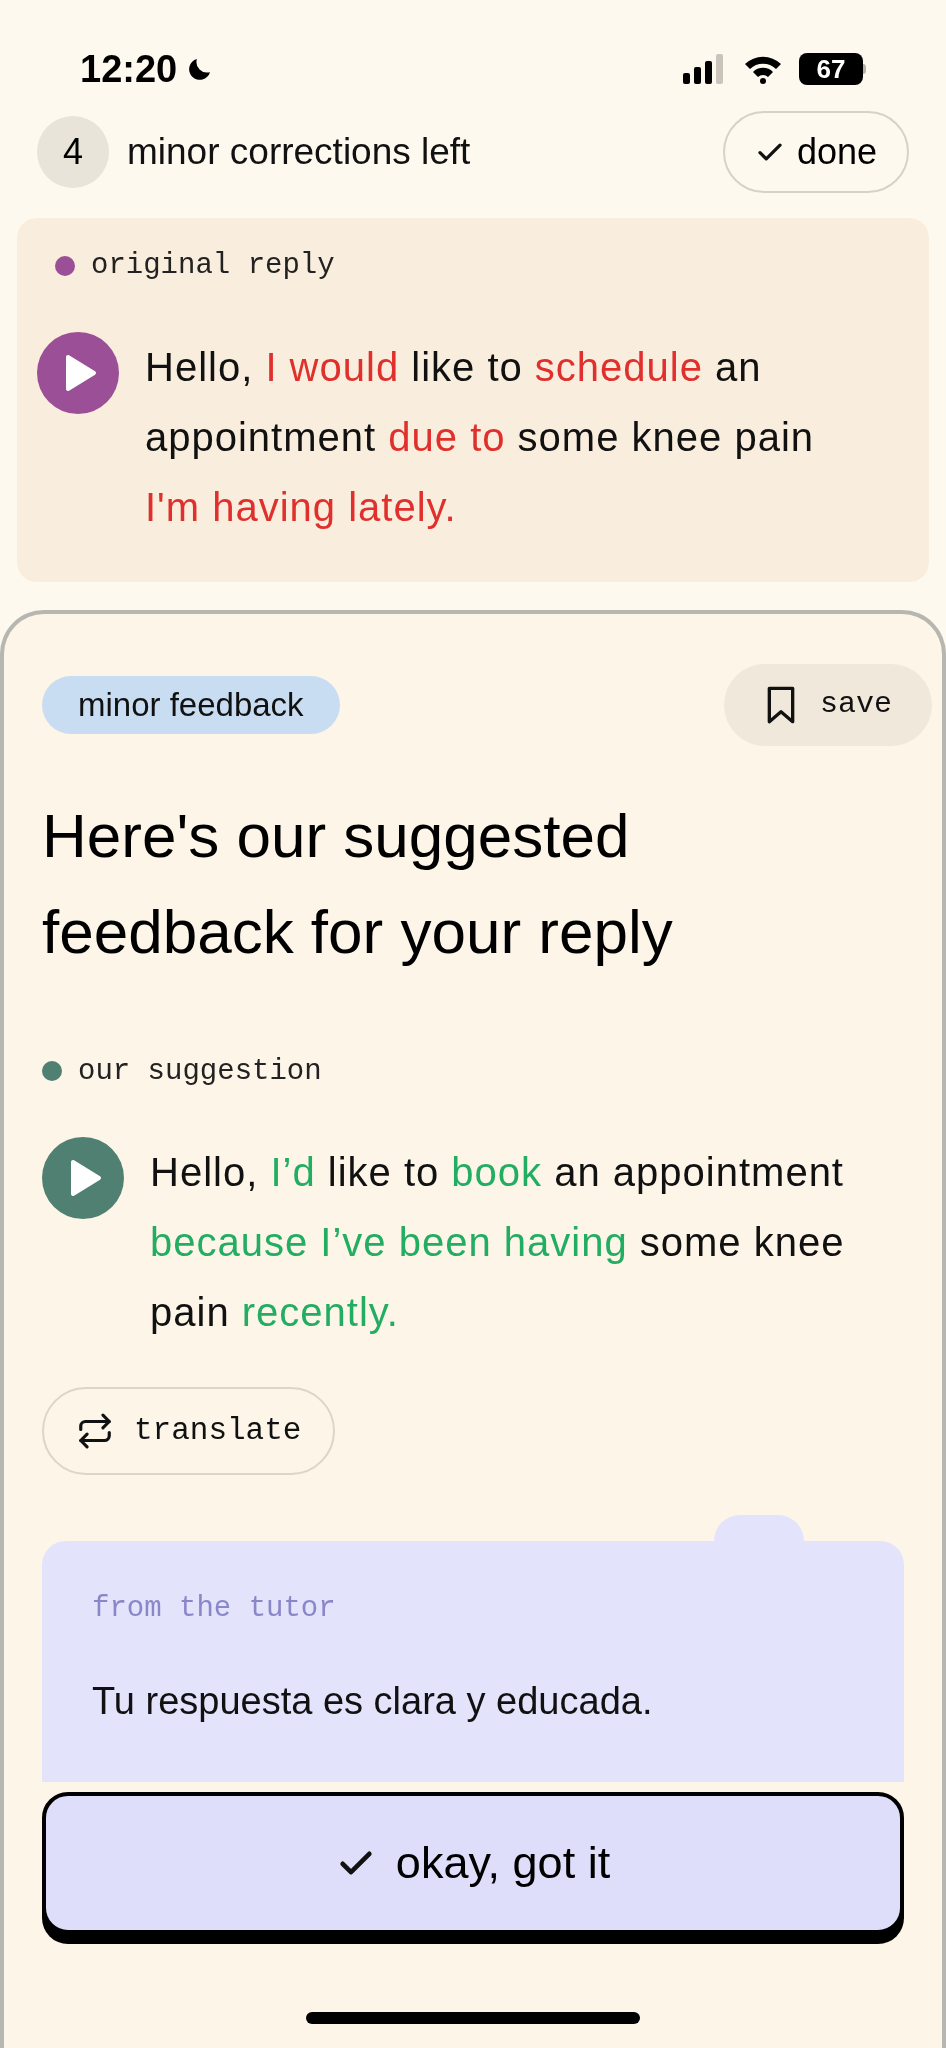  Describe the element at coordinates (480, 437) in the screenshot. I see `reply-sentence: Hello, I would like to schedule an appointment due to some knee pain I'm having lately.` at that location.